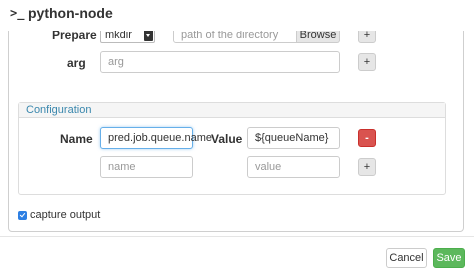 The height and width of the screenshot is (277, 474). I want to click on new-config-value-placeholder: value, so click(268, 167).